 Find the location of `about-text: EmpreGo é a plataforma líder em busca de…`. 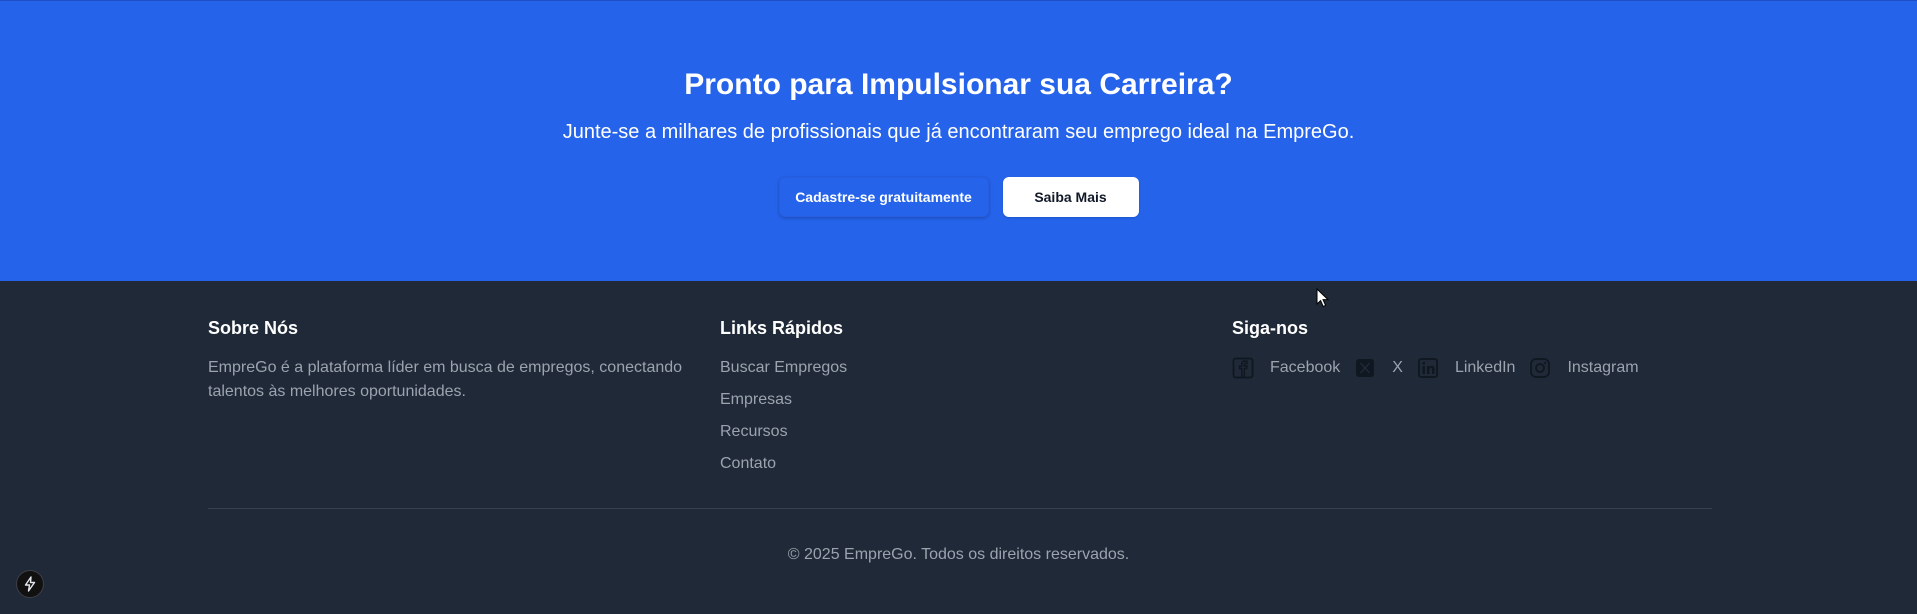

about-text: EmpreGo é a plataforma líder em busca de… is located at coordinates (445, 379).